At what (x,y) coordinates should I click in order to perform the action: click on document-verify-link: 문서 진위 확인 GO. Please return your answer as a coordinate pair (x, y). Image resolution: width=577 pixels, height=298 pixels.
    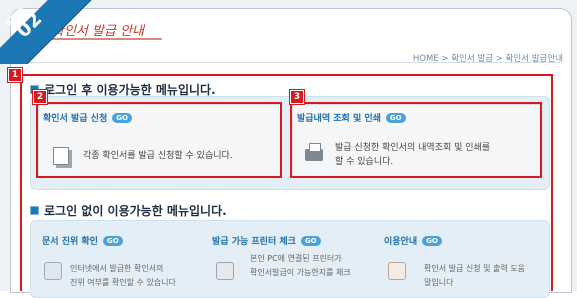
    Looking at the image, I should click on (82, 240).